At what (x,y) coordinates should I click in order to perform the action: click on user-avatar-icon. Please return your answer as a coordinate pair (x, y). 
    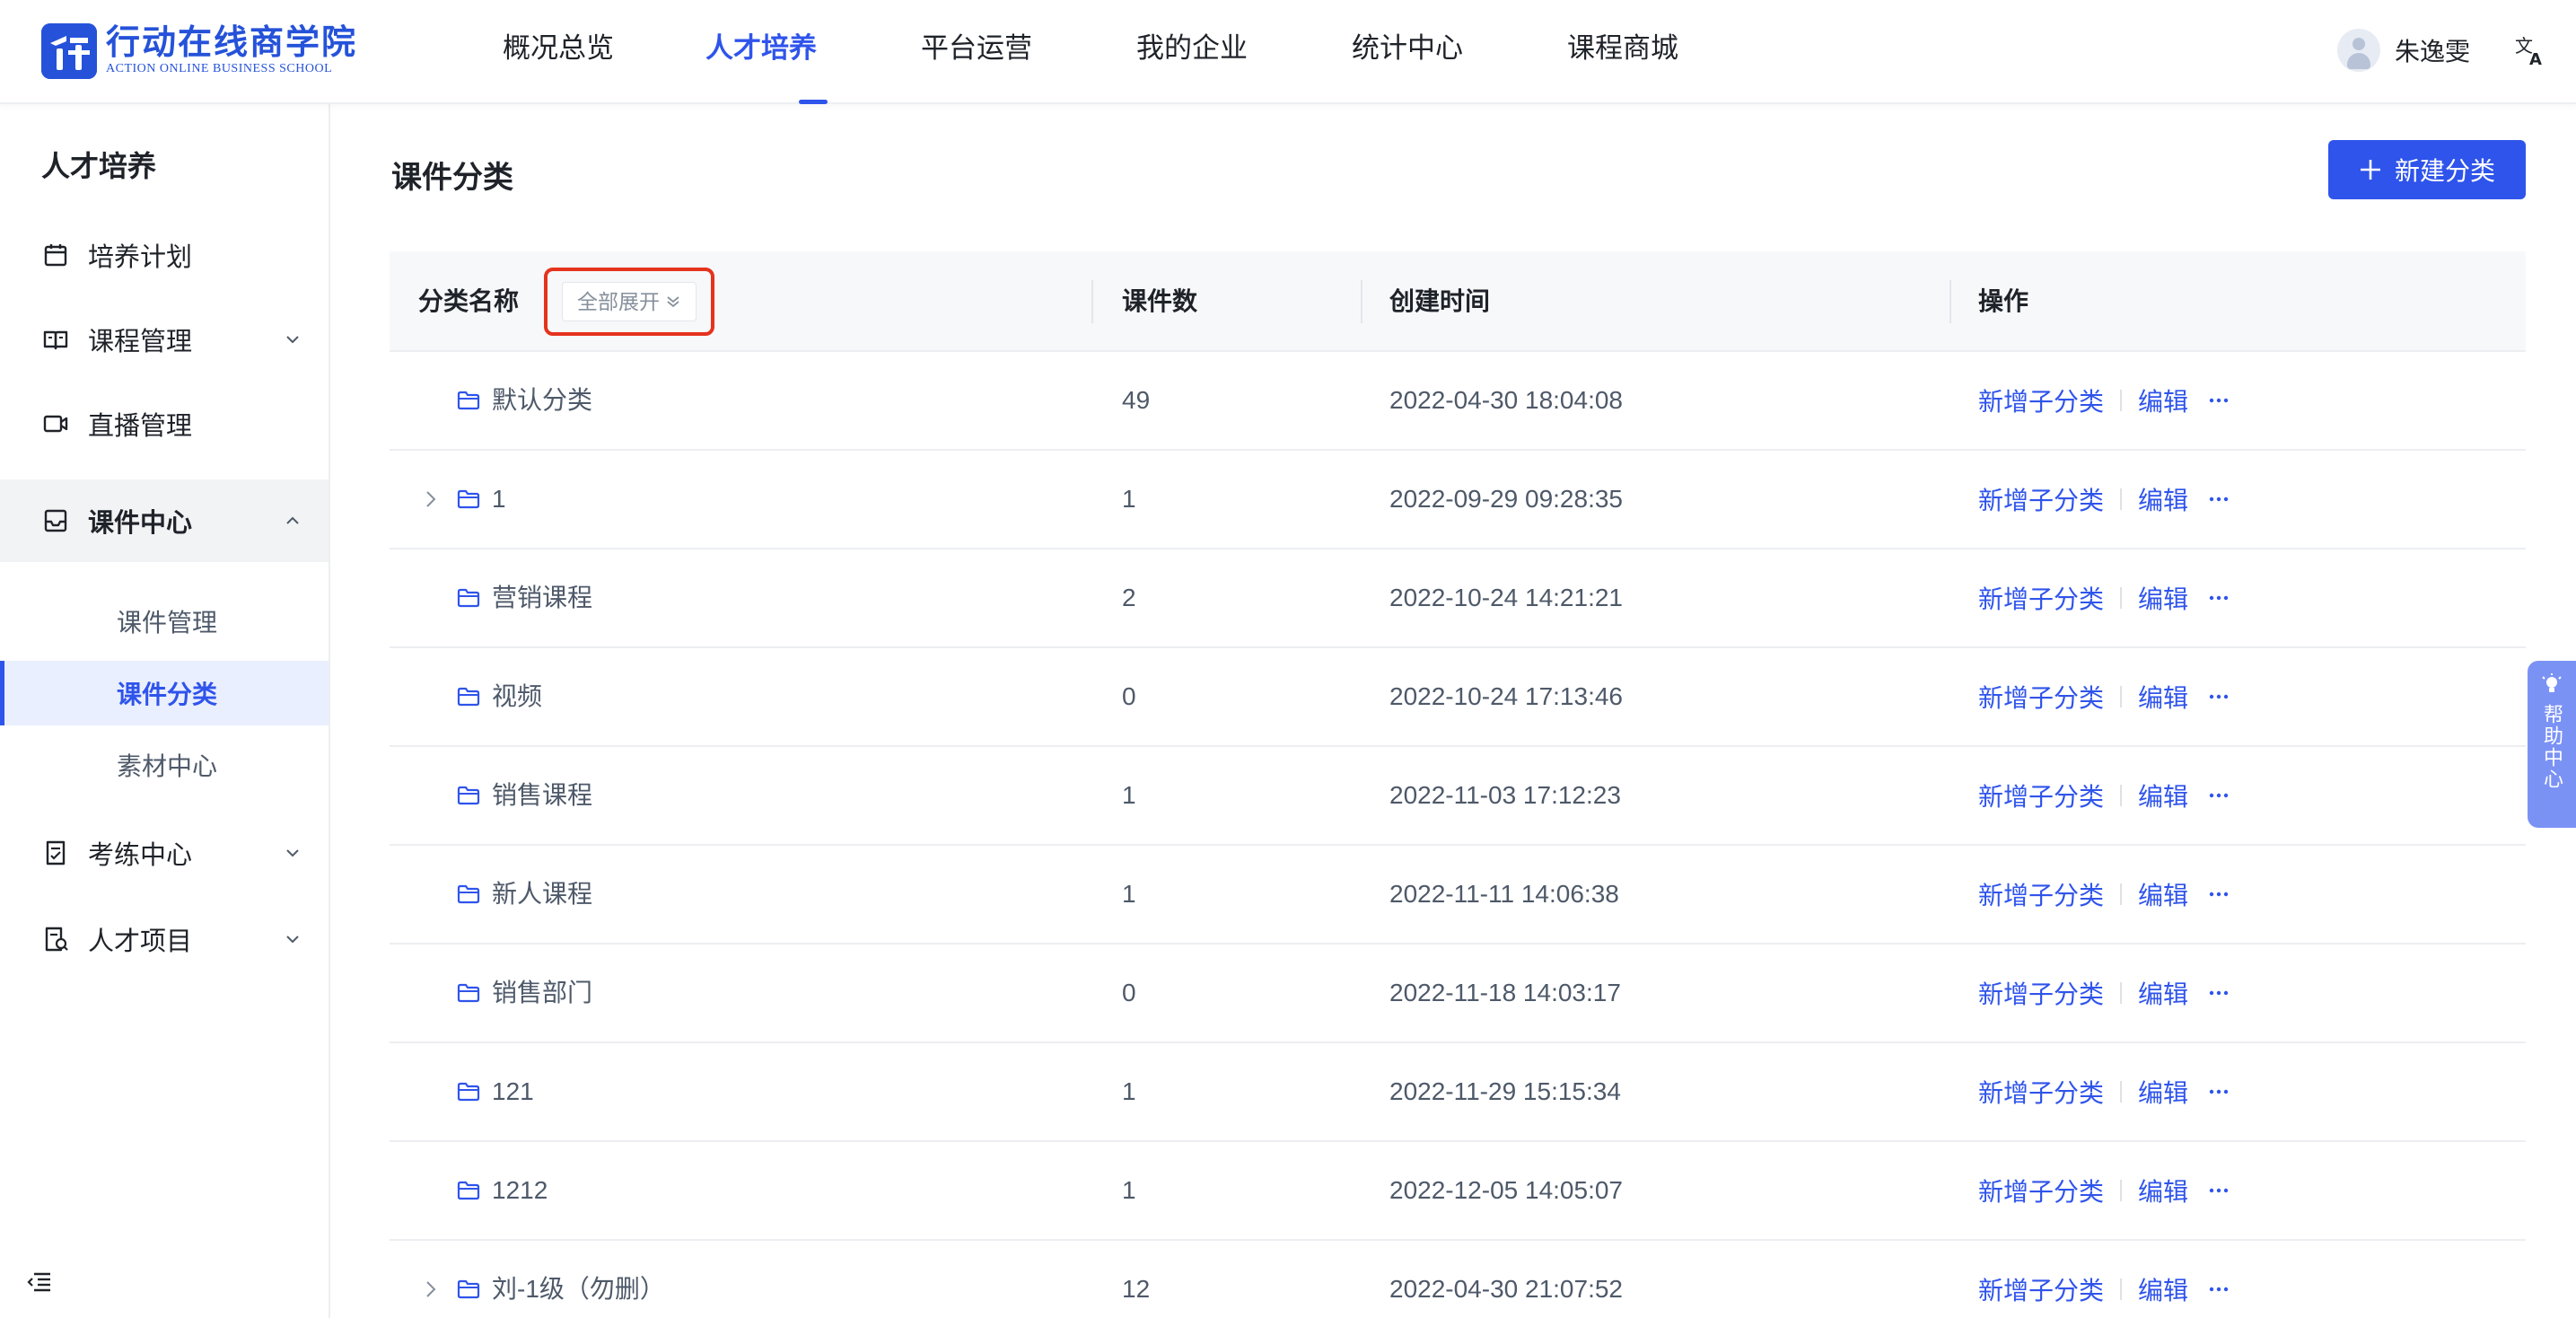
    Looking at the image, I should click on (2358, 50).